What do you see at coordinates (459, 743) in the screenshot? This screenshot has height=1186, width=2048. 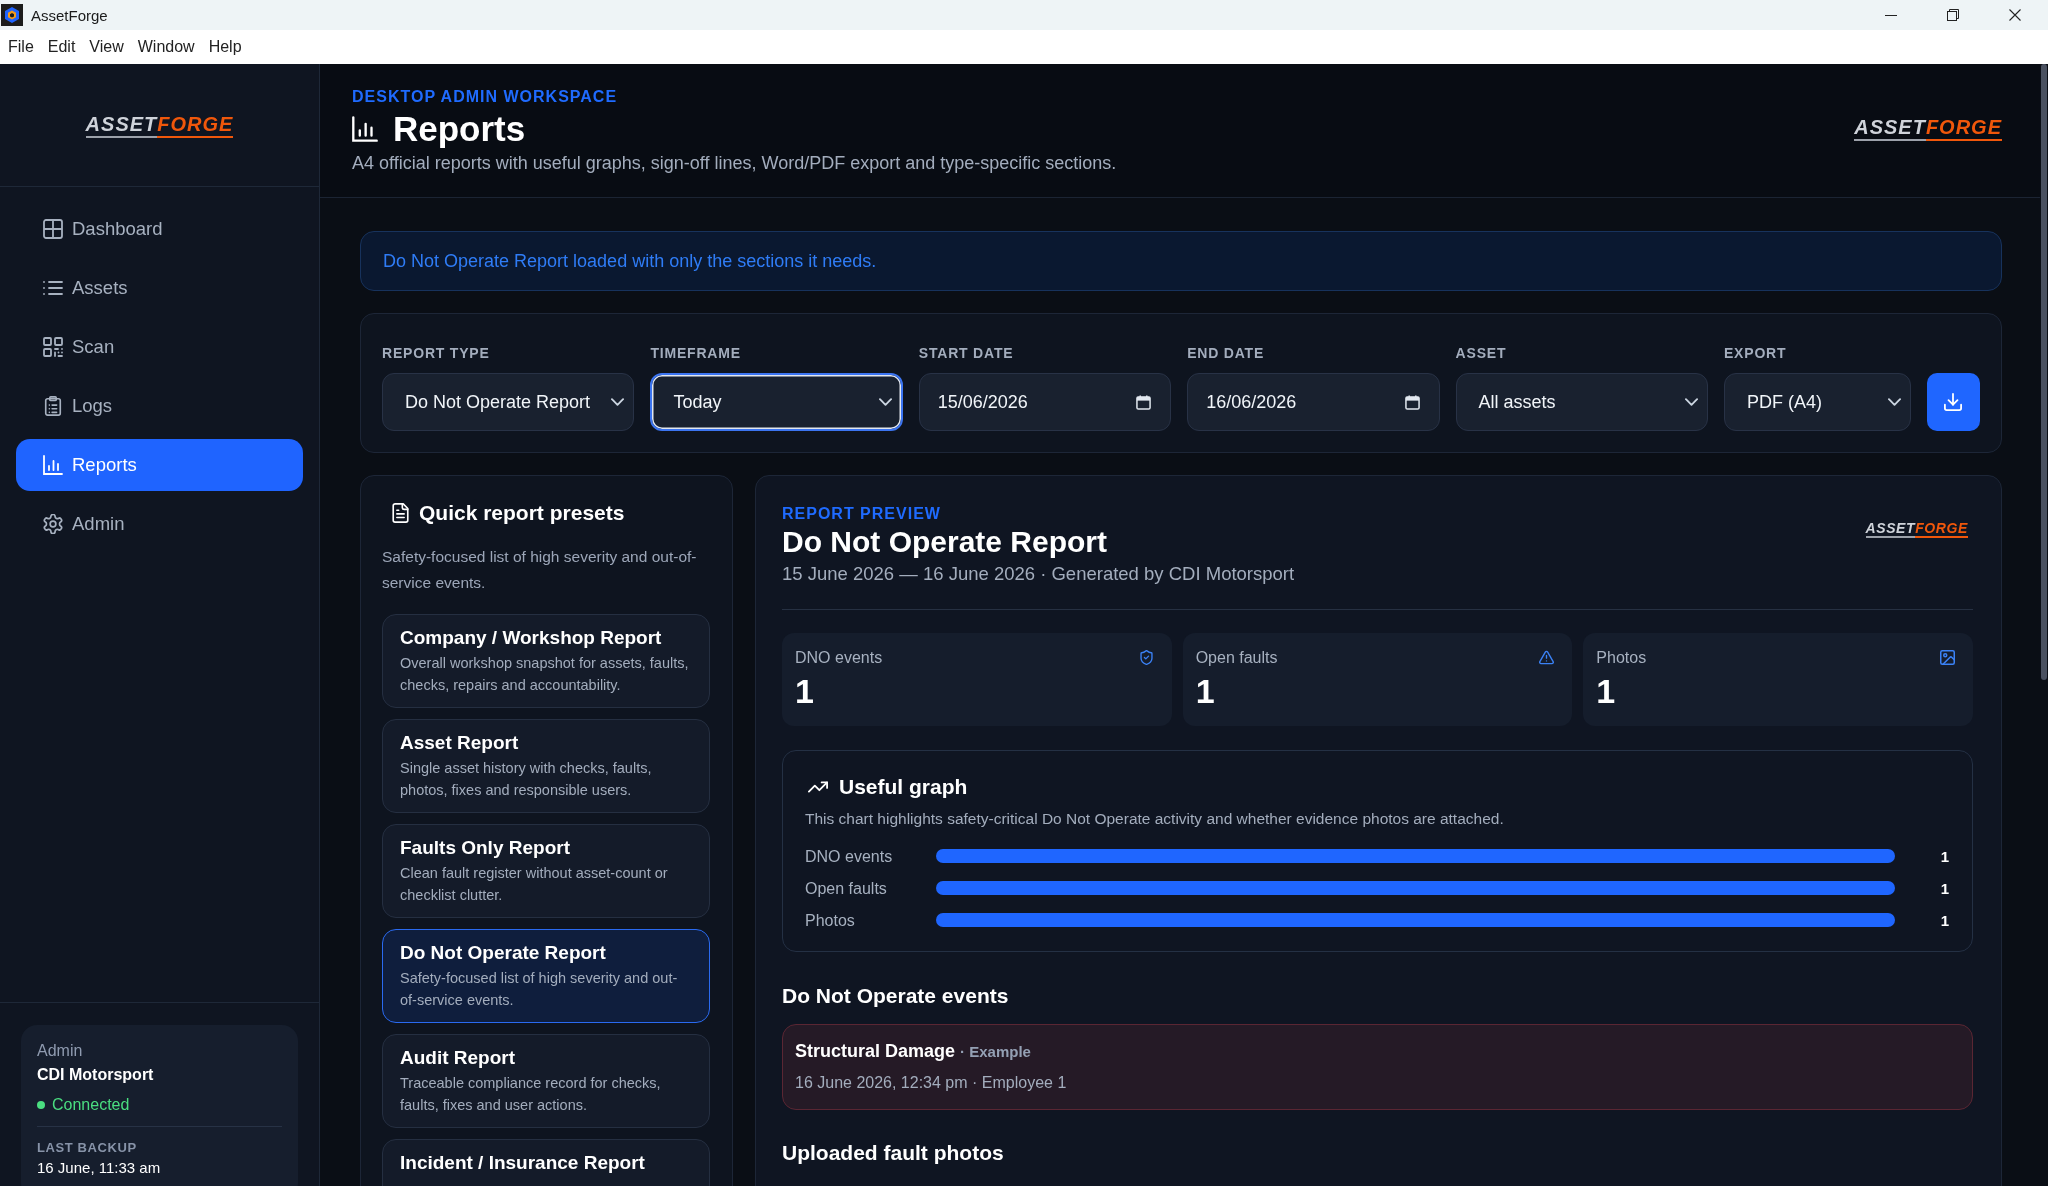 I see `preset-title: Asset Report` at bounding box center [459, 743].